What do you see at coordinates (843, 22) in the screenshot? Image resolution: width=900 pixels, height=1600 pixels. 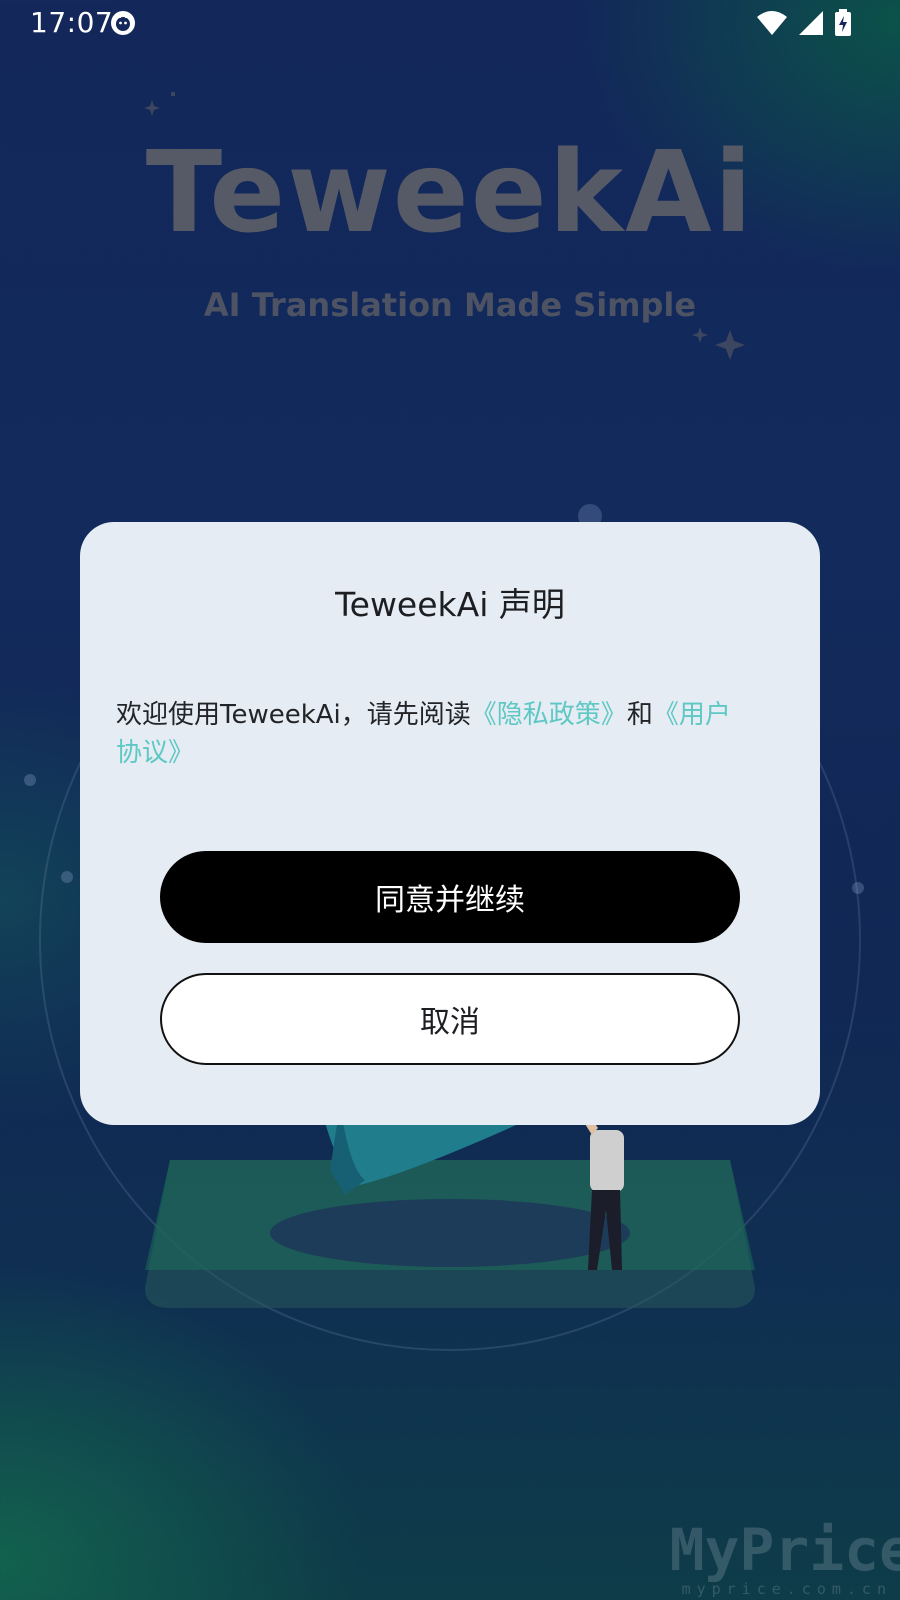 I see `battery-charging-icon` at bounding box center [843, 22].